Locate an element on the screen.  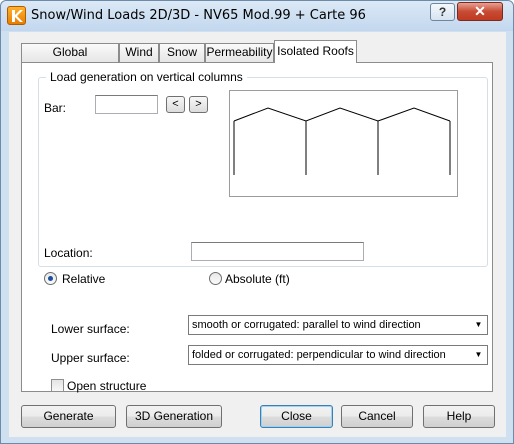
generate-button: Generate is located at coordinates (68, 416).